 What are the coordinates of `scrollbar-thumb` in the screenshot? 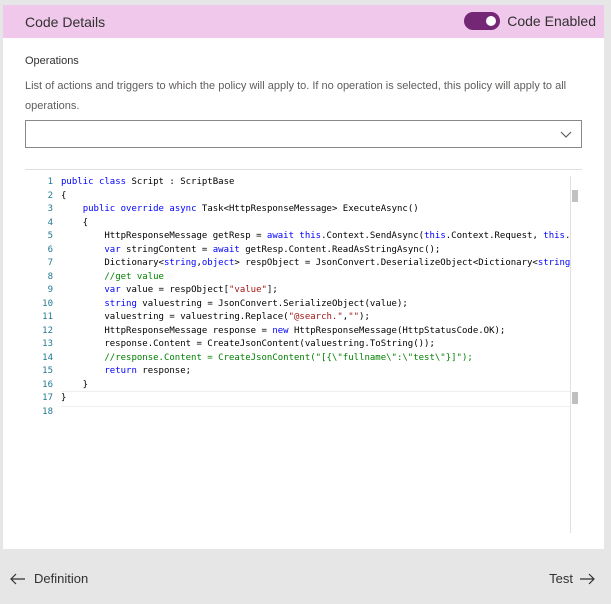 It's located at (575, 196).